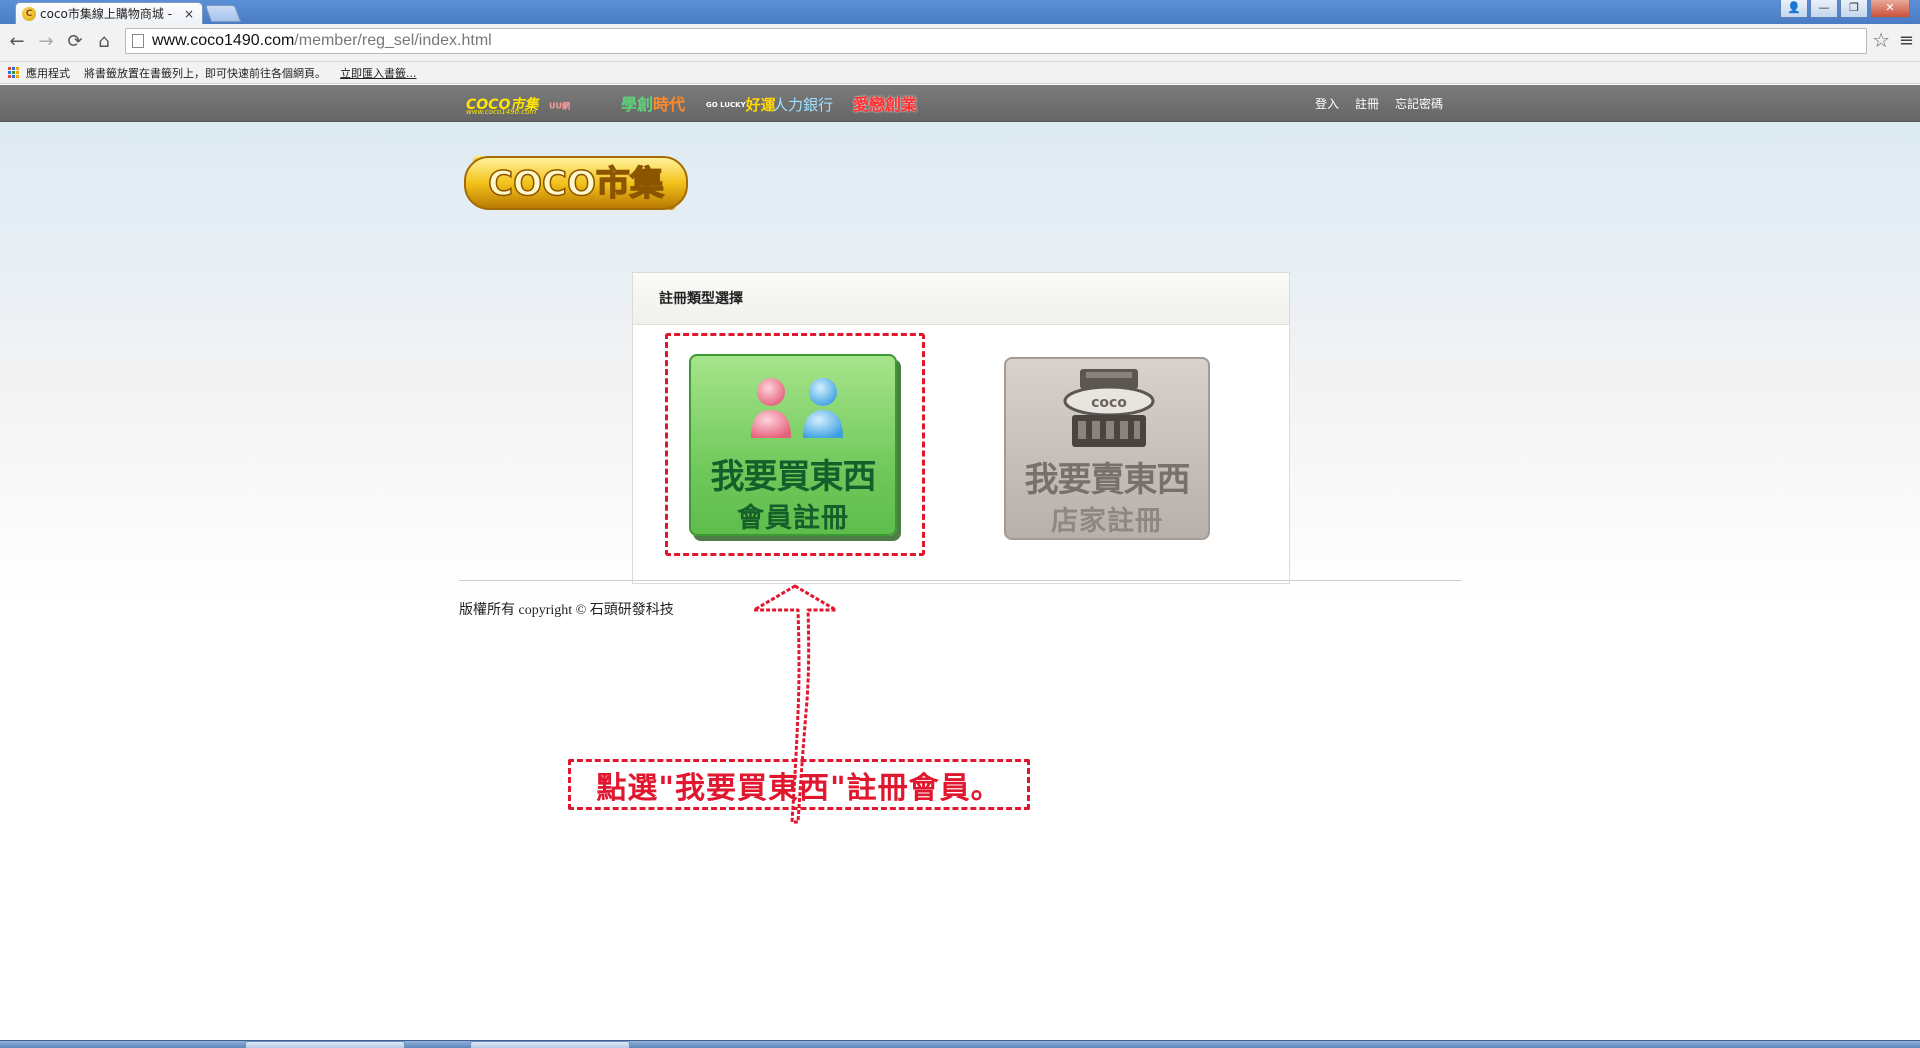 The width and height of the screenshot is (1920, 1048). I want to click on job-bank-site-logo: 人力銀行, so click(803, 105).